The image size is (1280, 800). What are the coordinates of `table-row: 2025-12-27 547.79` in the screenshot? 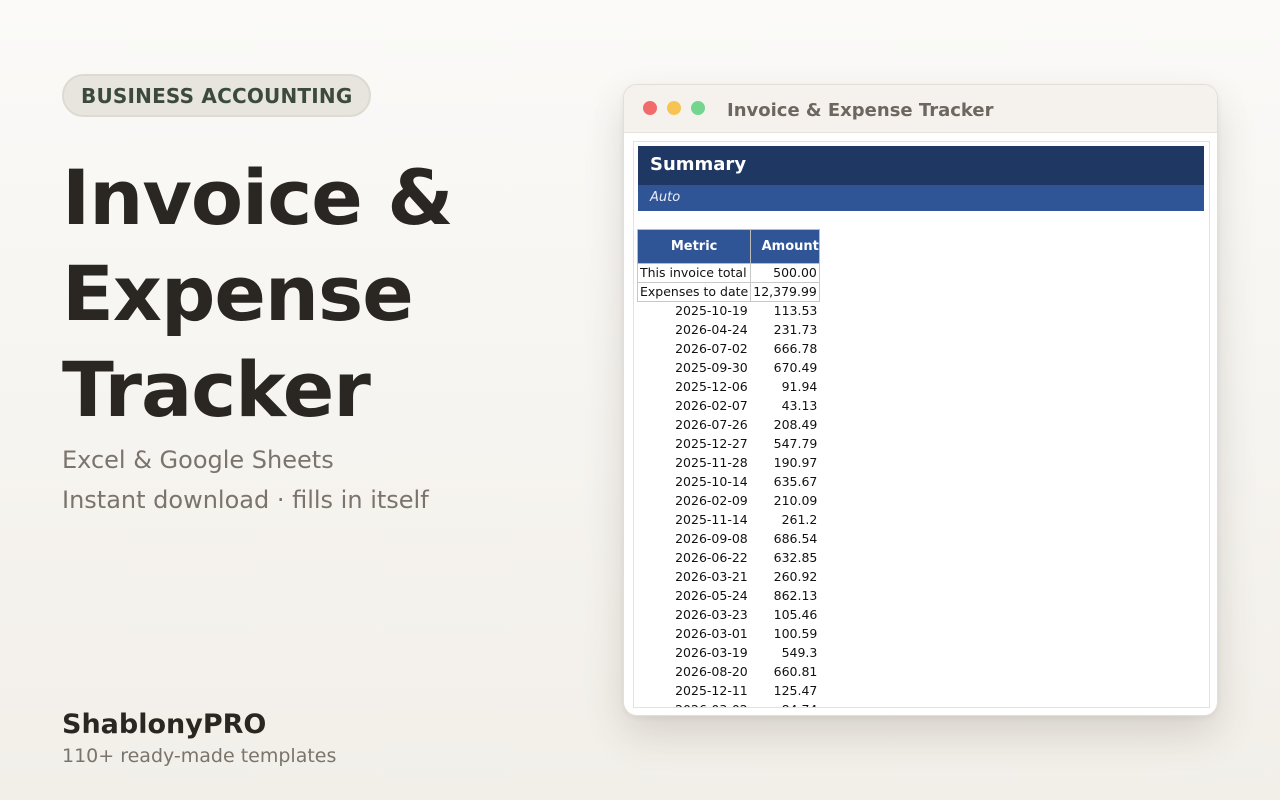 It's located at (729, 444).